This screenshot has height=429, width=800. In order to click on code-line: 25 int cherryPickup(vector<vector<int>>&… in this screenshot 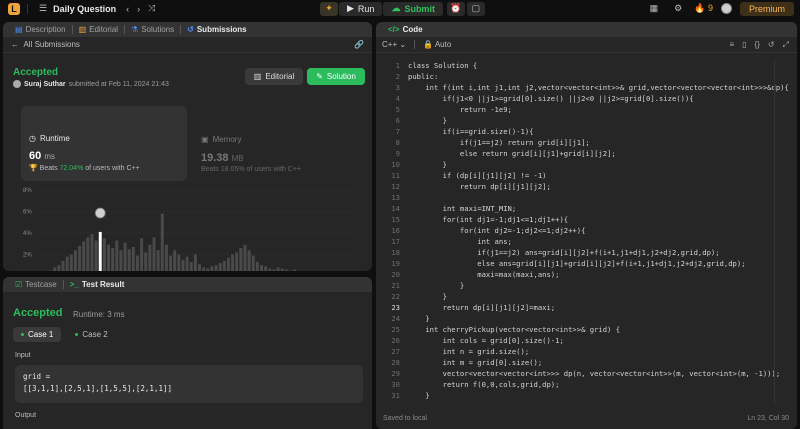, I will do `click(583, 329)`.